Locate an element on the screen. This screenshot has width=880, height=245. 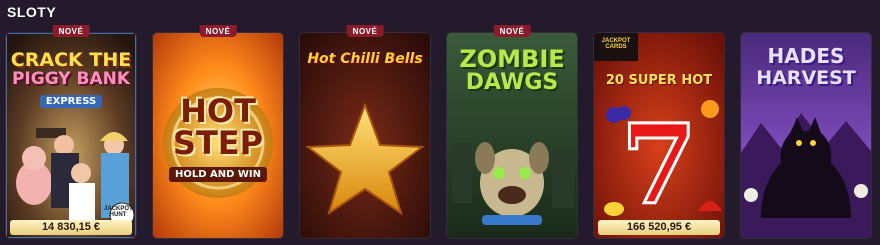
jackpot-cards-logo: JACKPOT CARDS is located at coordinates (616, 44).